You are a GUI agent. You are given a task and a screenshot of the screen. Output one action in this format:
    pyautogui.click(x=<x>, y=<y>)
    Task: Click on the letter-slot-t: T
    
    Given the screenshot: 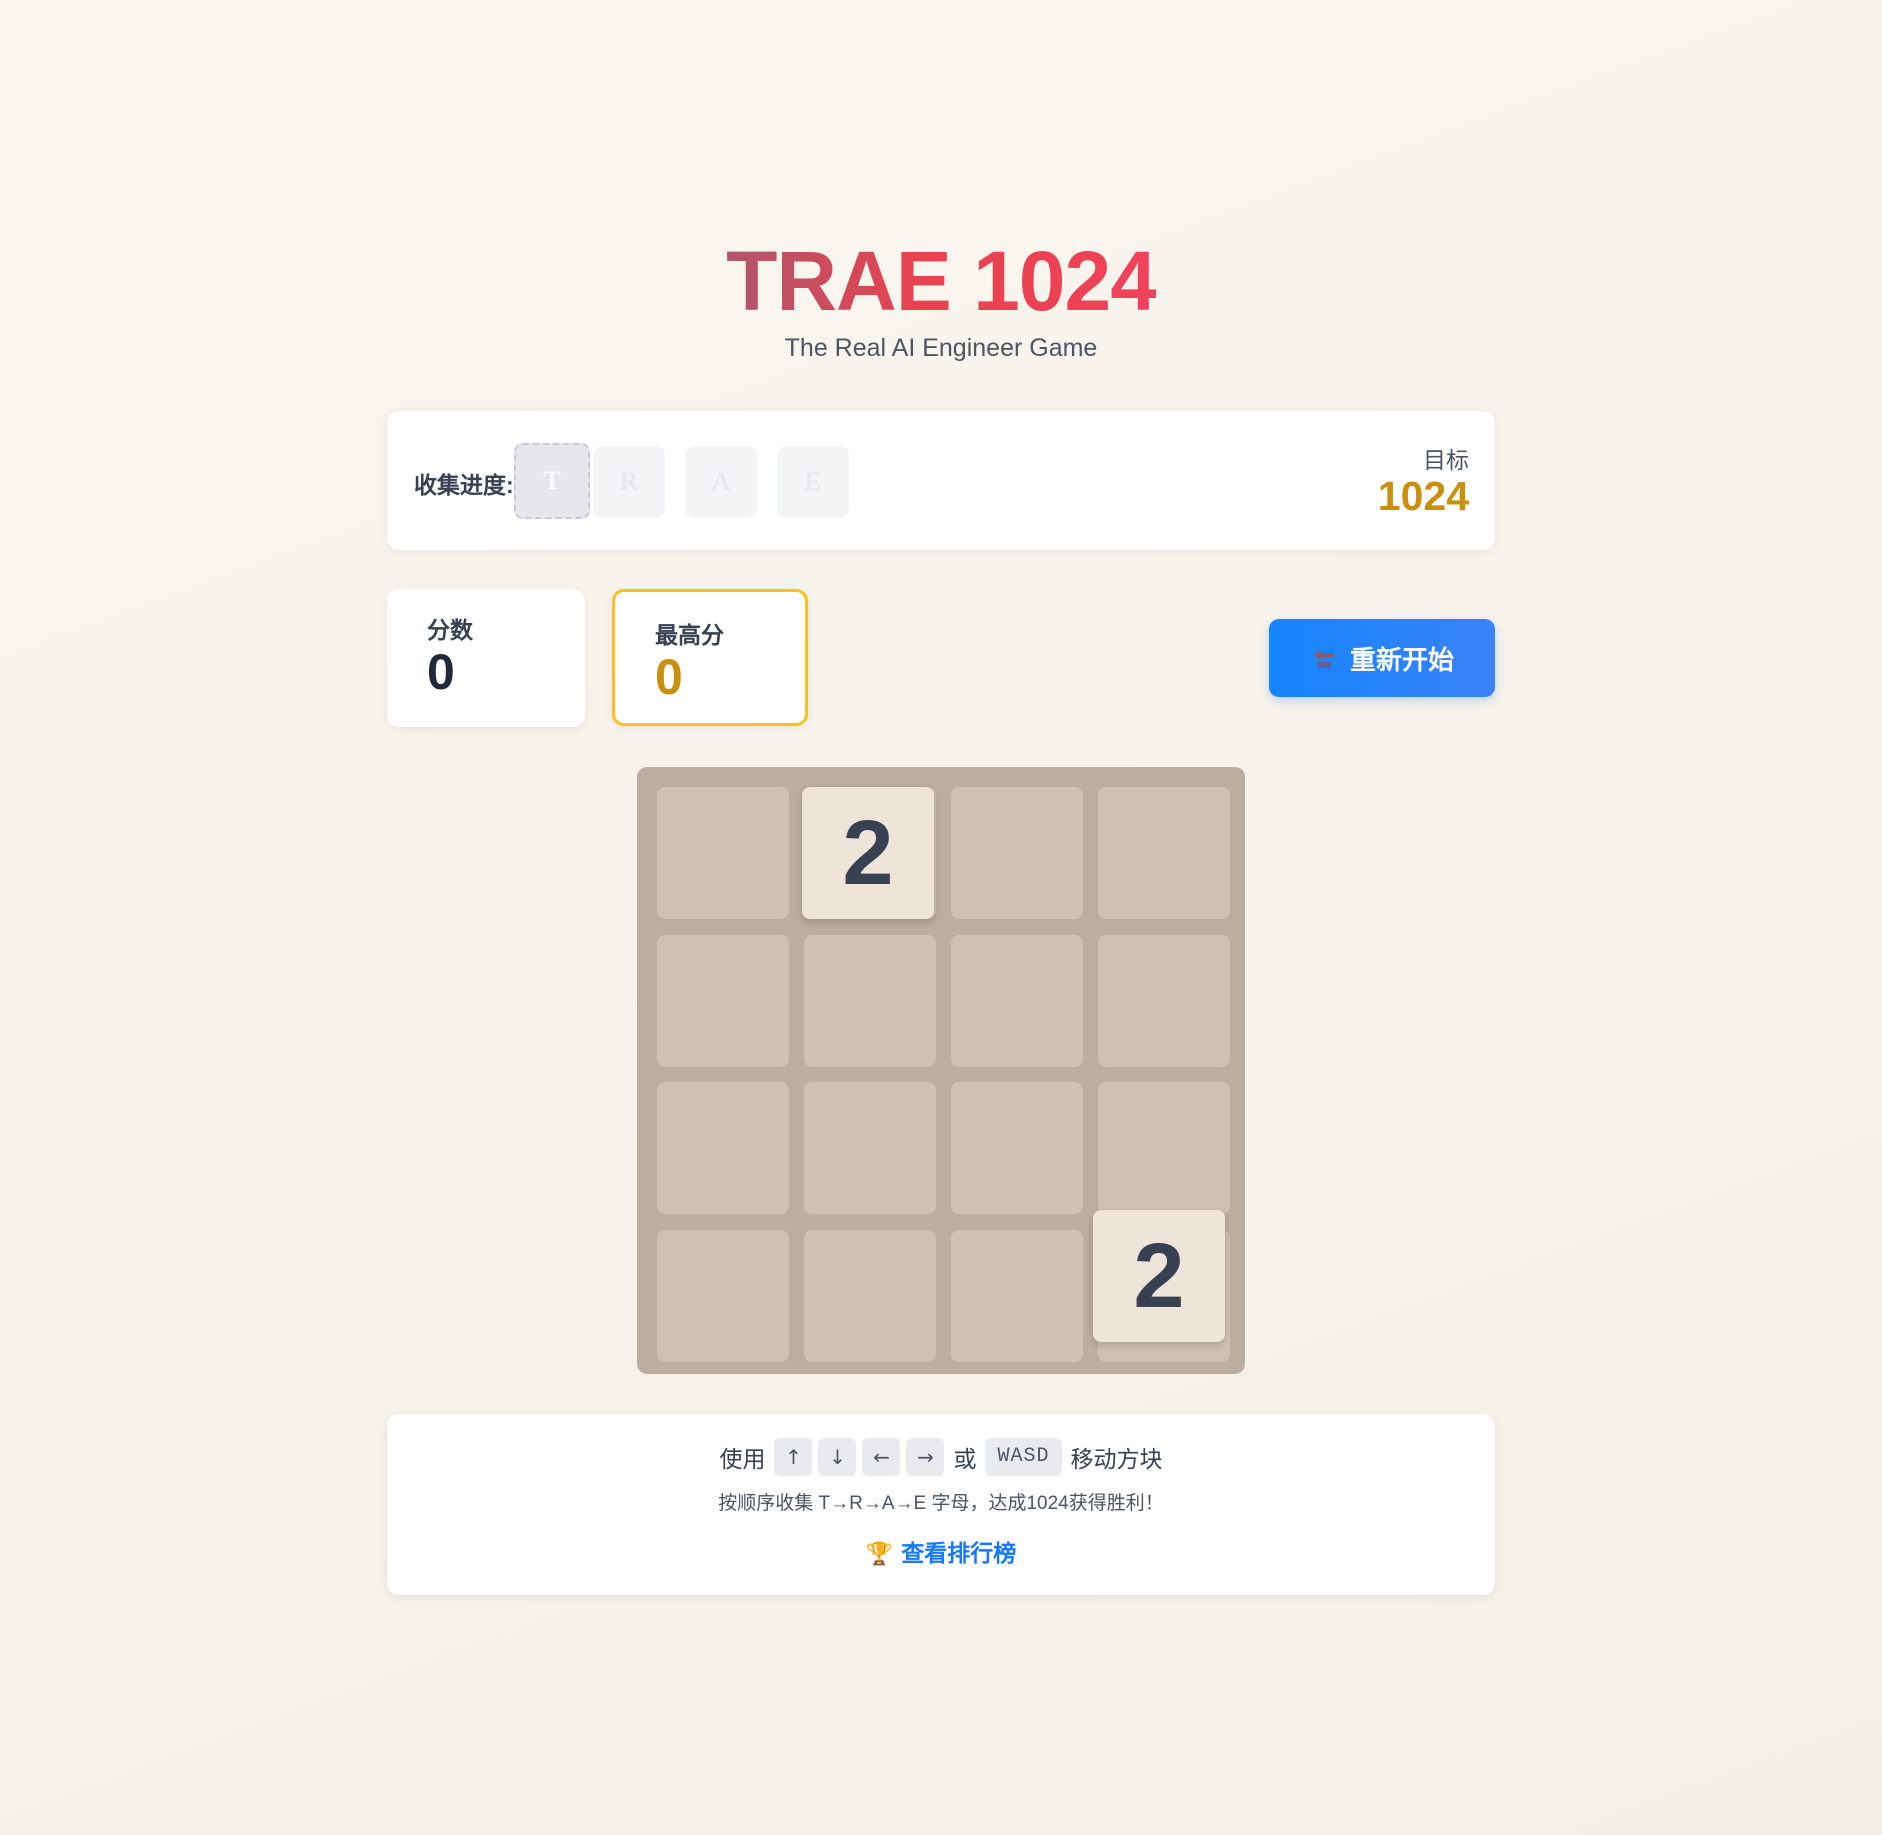 What is the action you would take?
    pyautogui.click(x=552, y=481)
    